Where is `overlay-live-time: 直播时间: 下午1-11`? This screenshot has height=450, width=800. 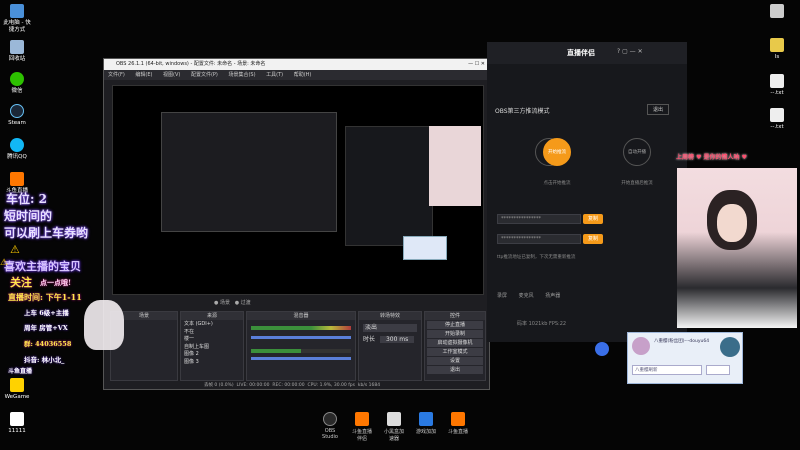
overlay-live-time: 直播时间: 下午1-11 is located at coordinates (45, 297).